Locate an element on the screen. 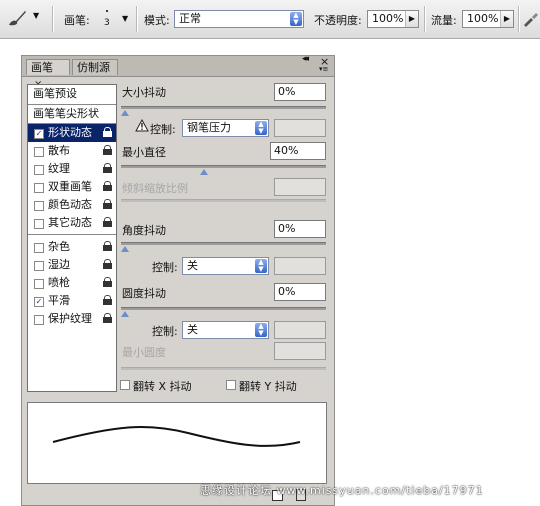 This screenshot has height=506, width=540. size-jitter-input: 0% is located at coordinates (300, 92).